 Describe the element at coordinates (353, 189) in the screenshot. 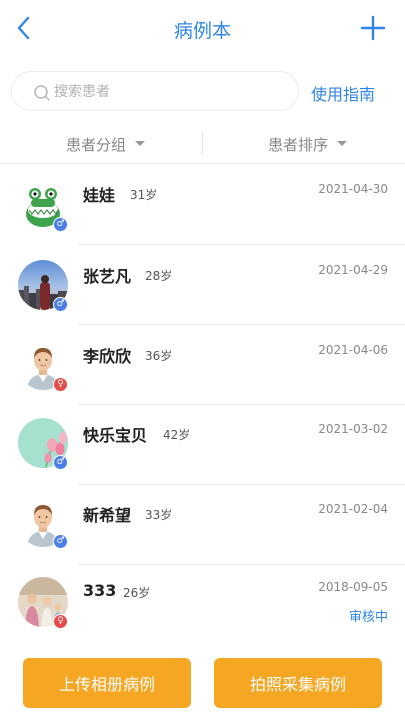

I see `patient-date: 2021-04-30` at that location.